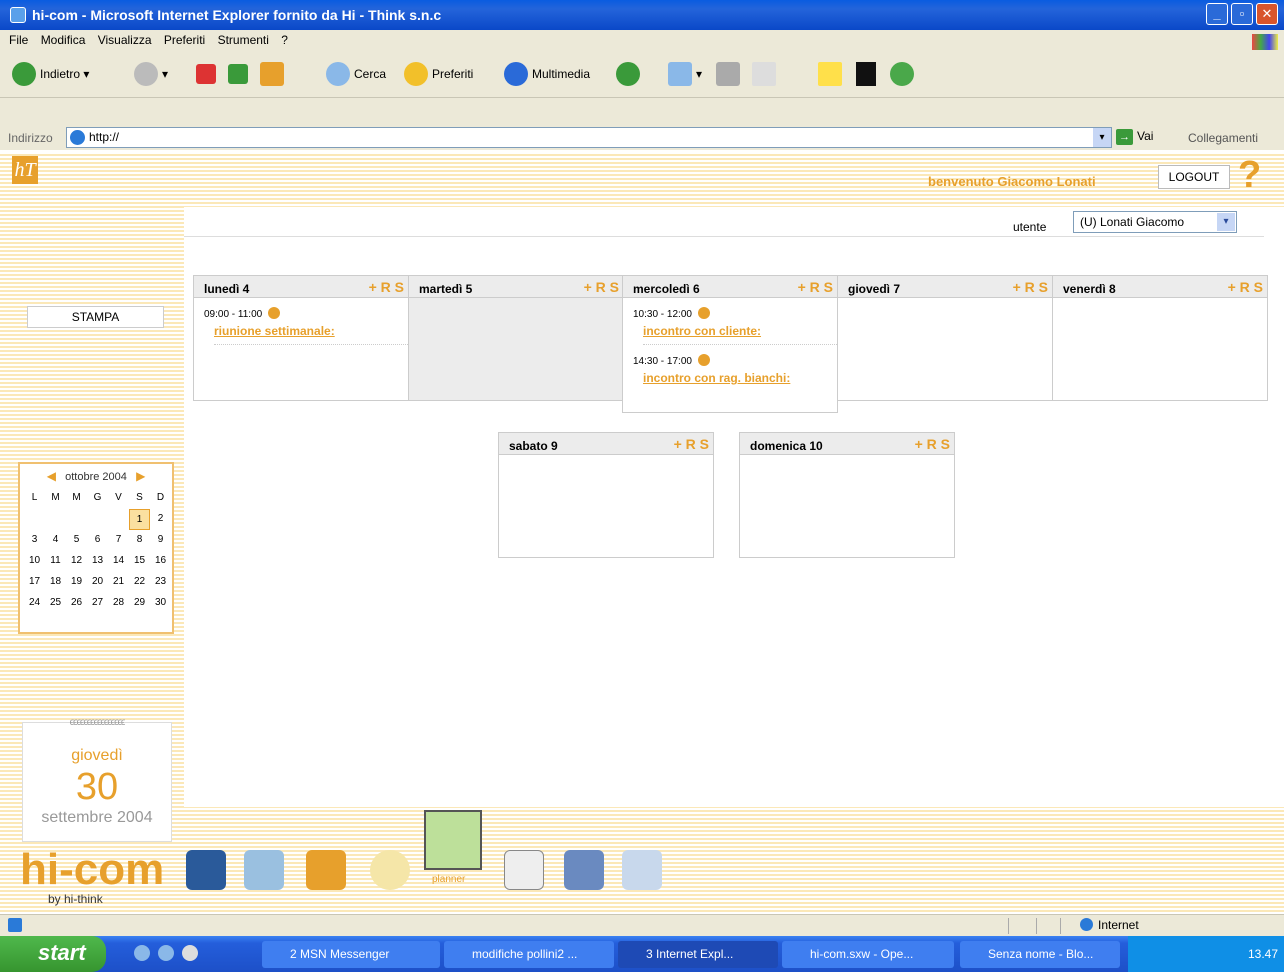 This screenshot has width=1284, height=972. Describe the element at coordinates (740, 381) in the screenshot. I see `event-link: incontro con rag. bianchi:` at that location.